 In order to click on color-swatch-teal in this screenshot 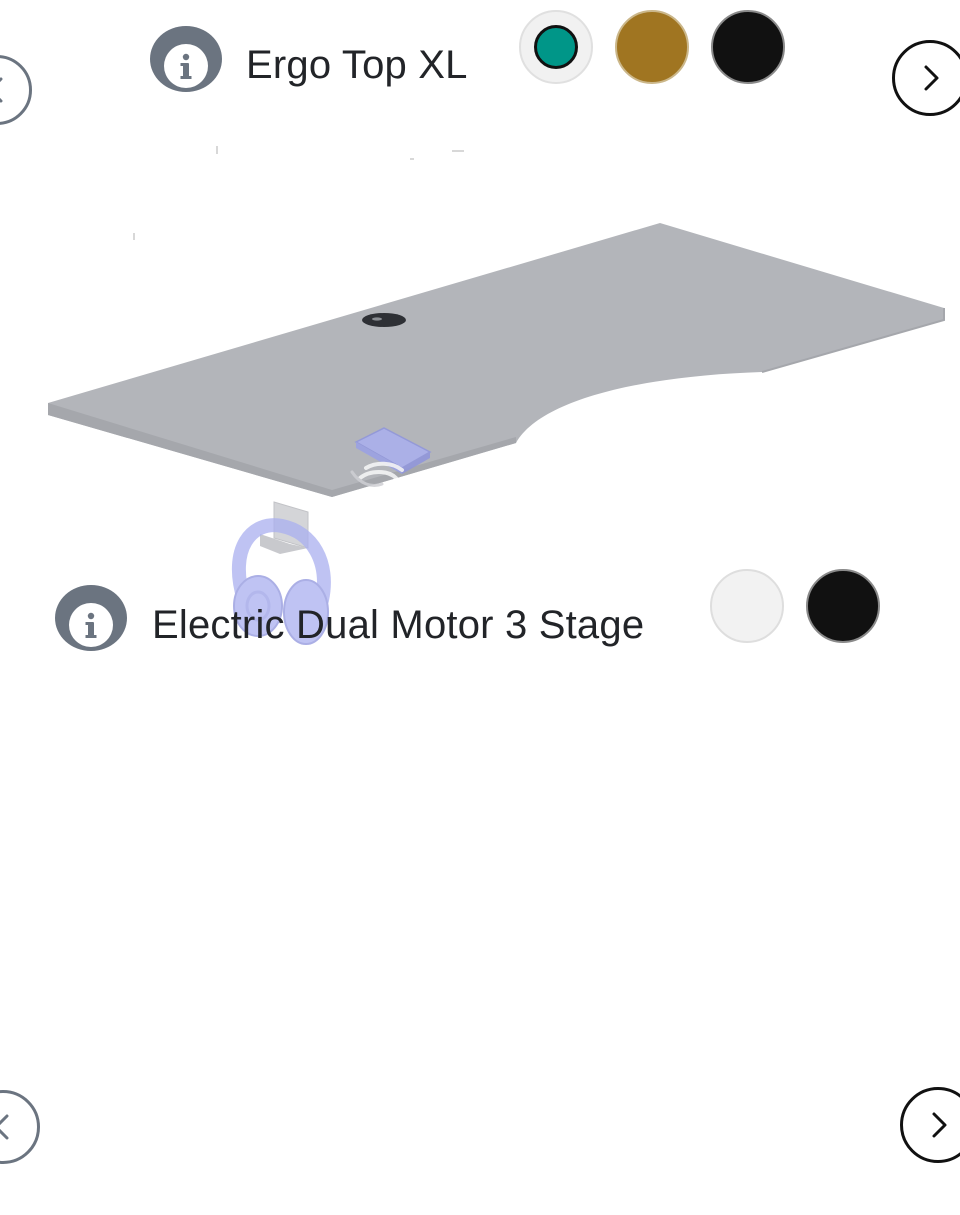, I will do `click(556, 47)`.